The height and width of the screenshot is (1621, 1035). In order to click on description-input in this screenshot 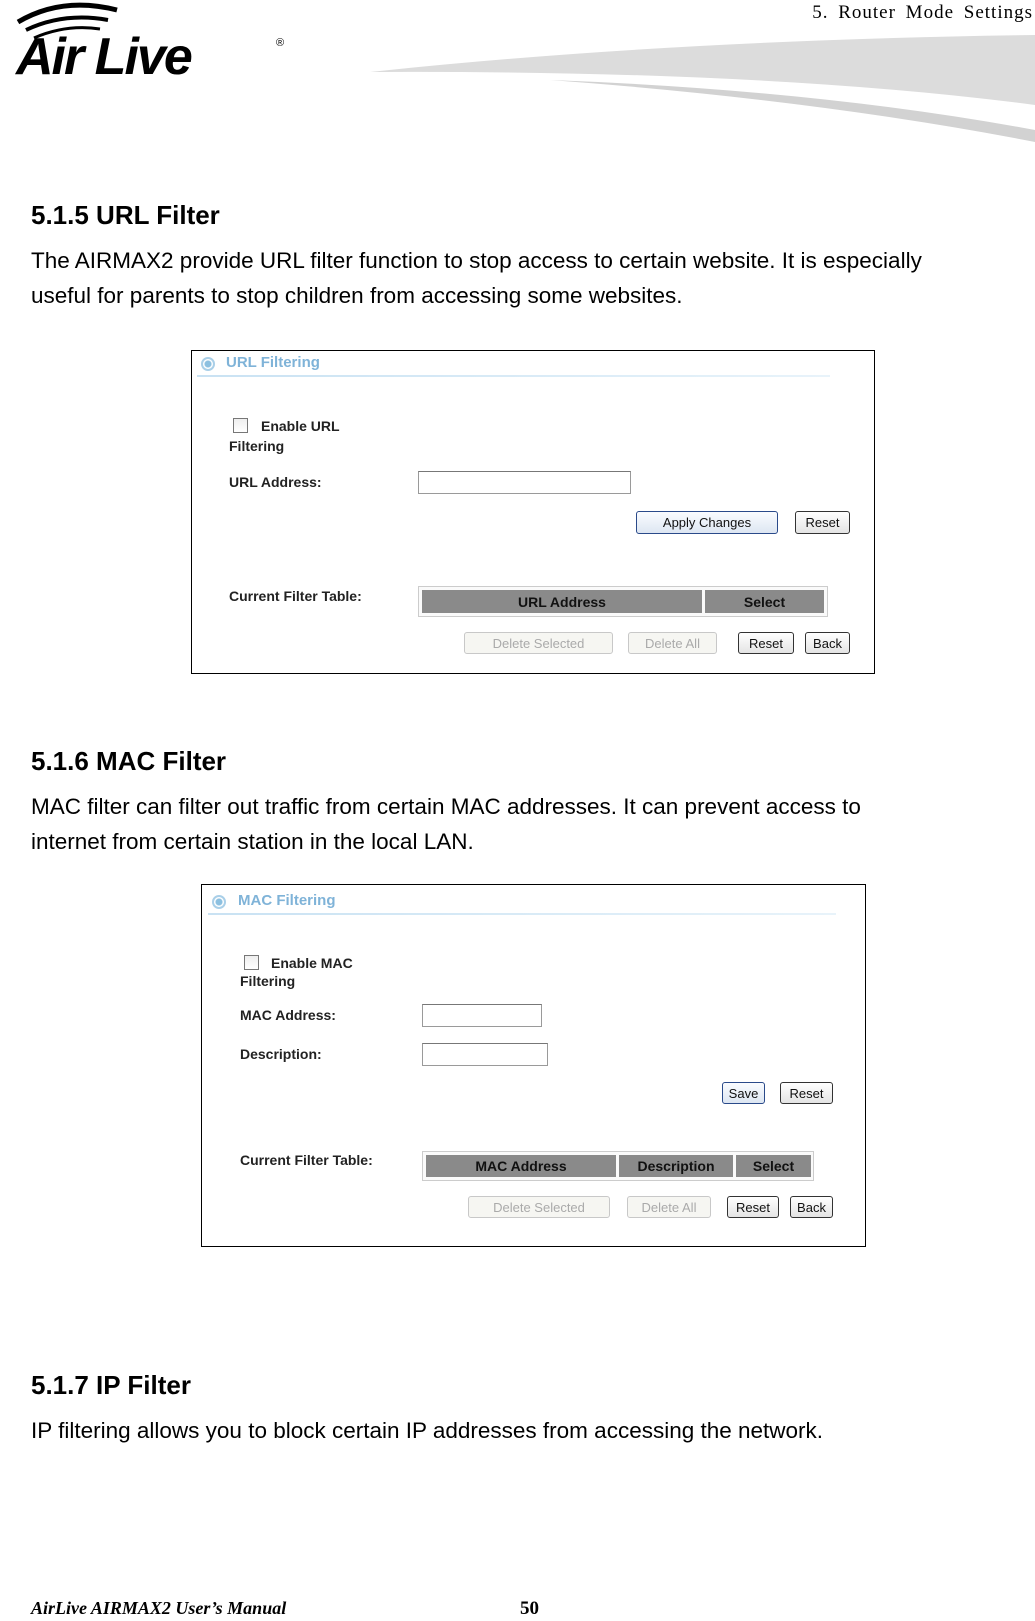, I will do `click(485, 1054)`.